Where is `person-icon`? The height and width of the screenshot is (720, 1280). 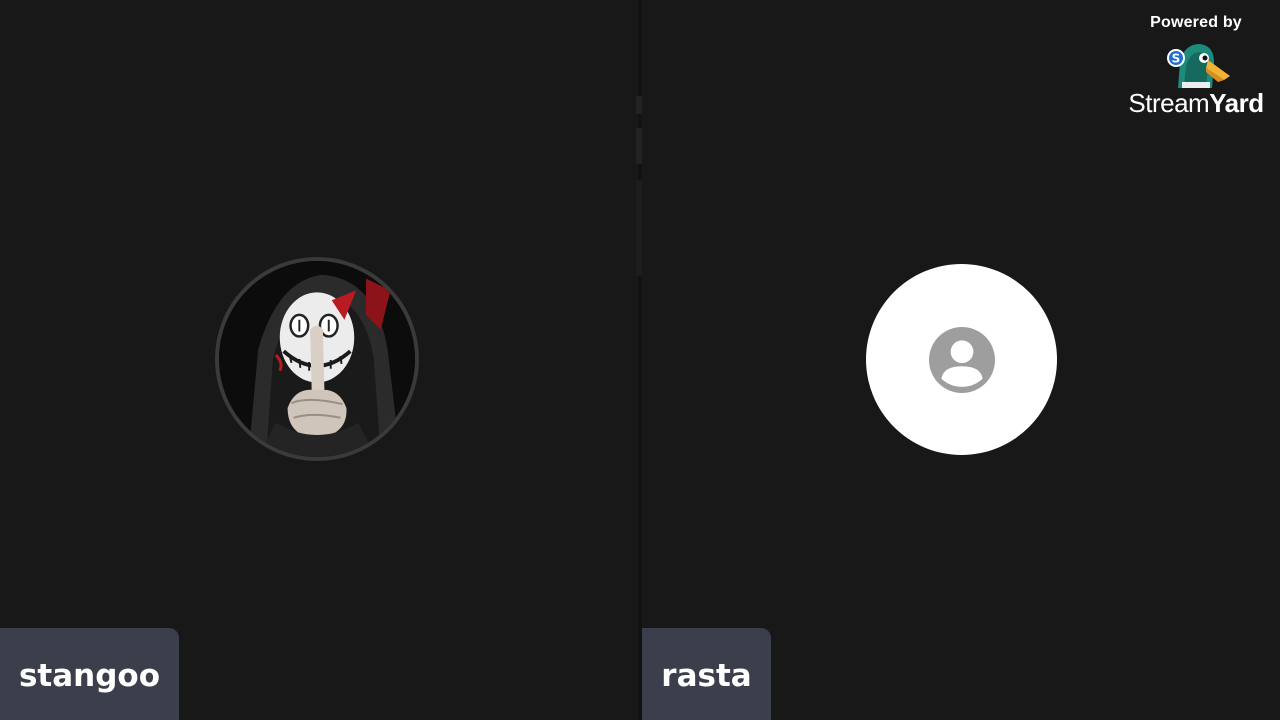
person-icon is located at coordinates (961, 359).